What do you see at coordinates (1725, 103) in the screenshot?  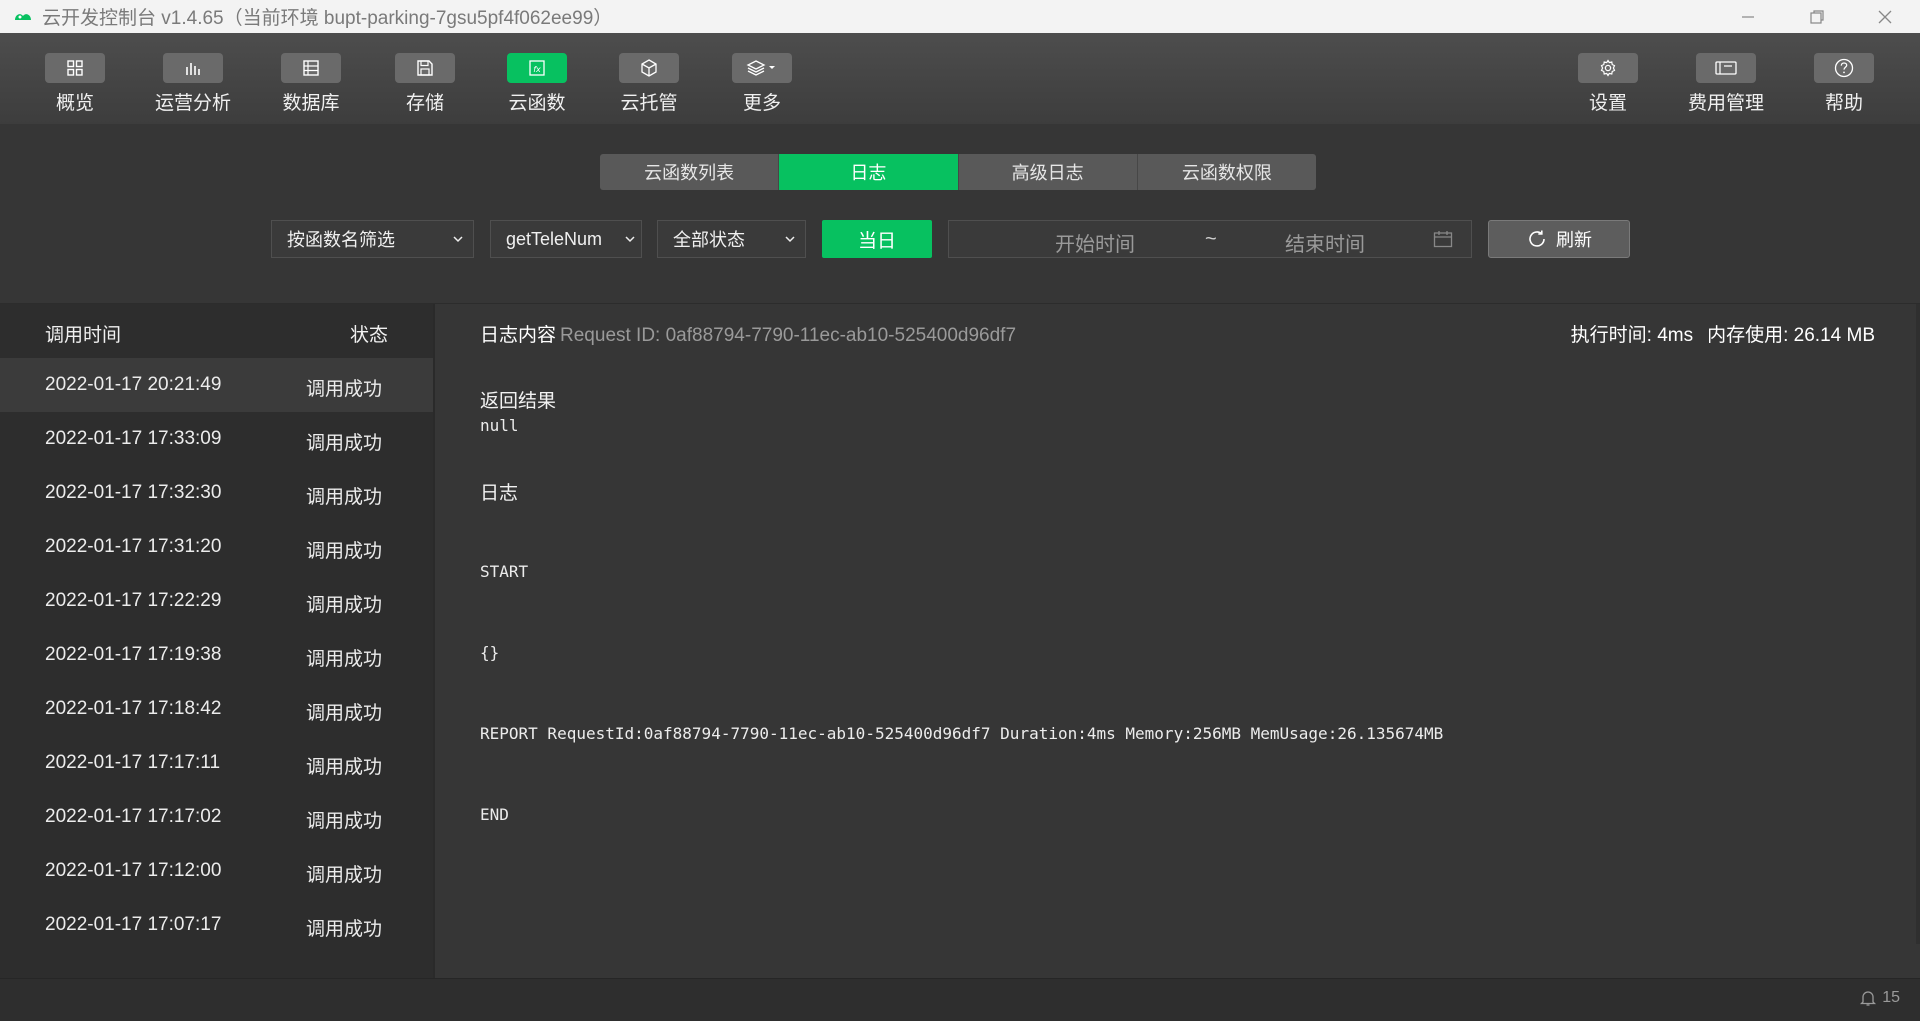 I see `toolbar-billing-label: 费用管理` at bounding box center [1725, 103].